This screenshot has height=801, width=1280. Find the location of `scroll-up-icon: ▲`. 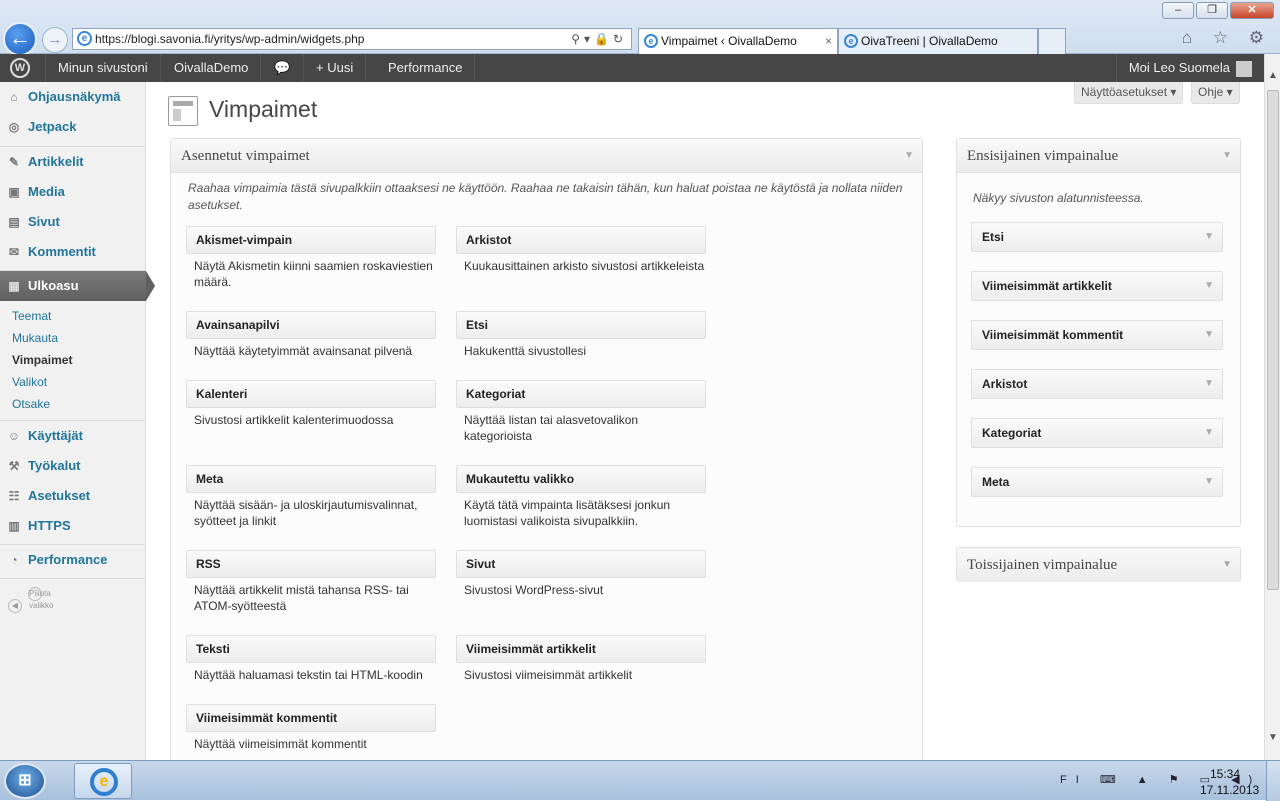

scroll-up-icon: ▲ is located at coordinates (1272, 76).